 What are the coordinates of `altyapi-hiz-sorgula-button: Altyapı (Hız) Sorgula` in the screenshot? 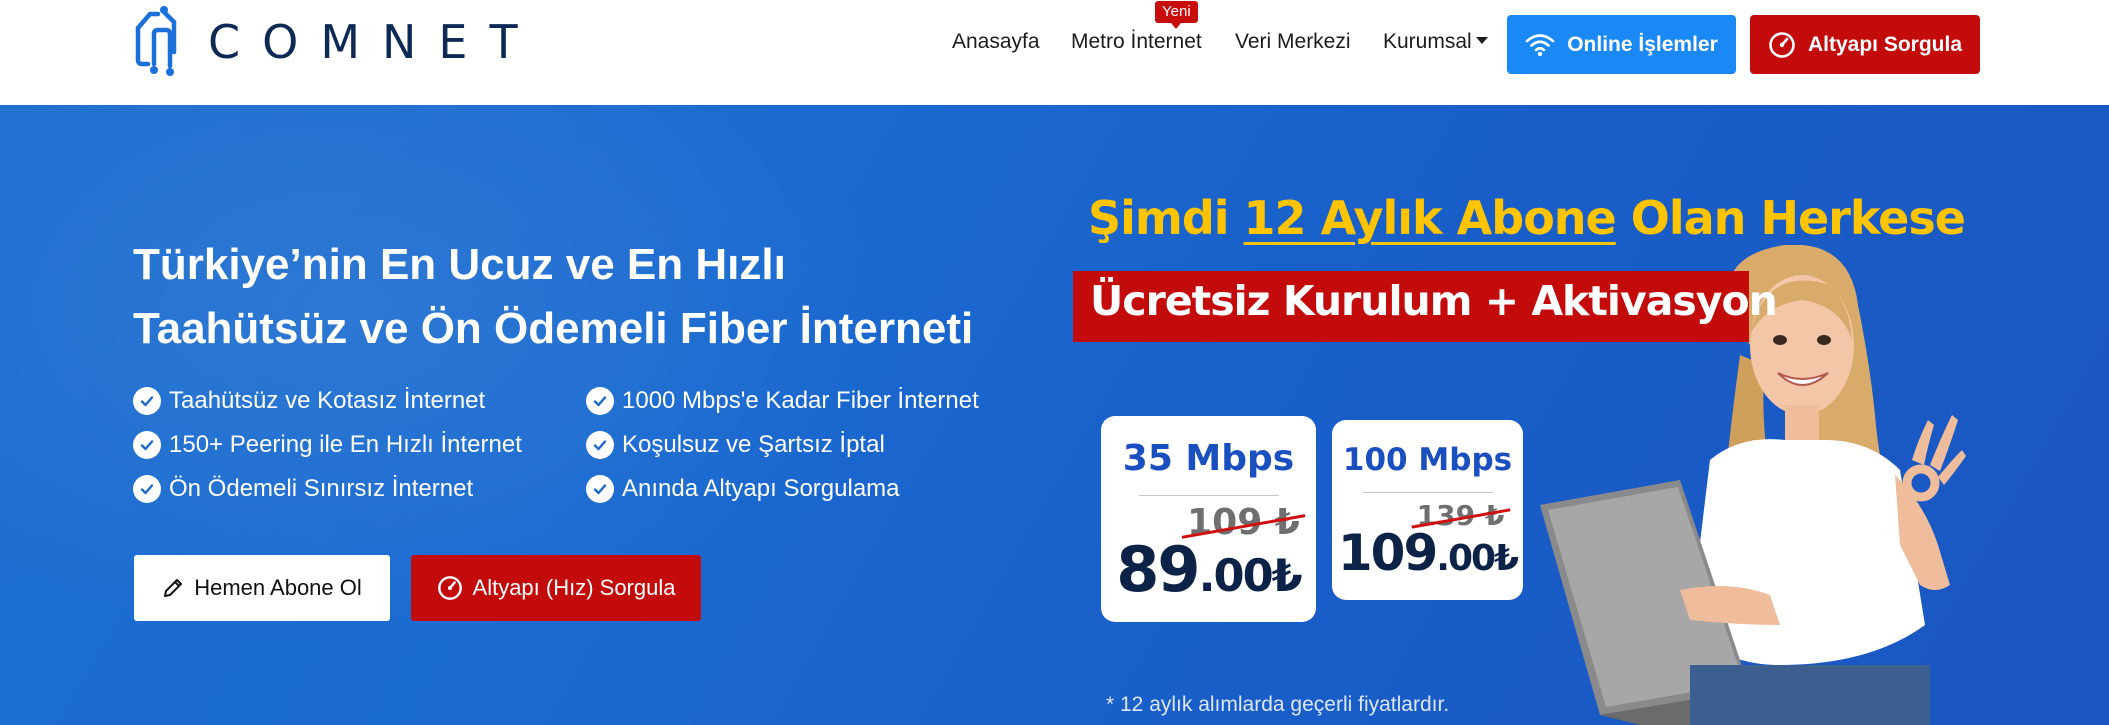 It's located at (556, 588).